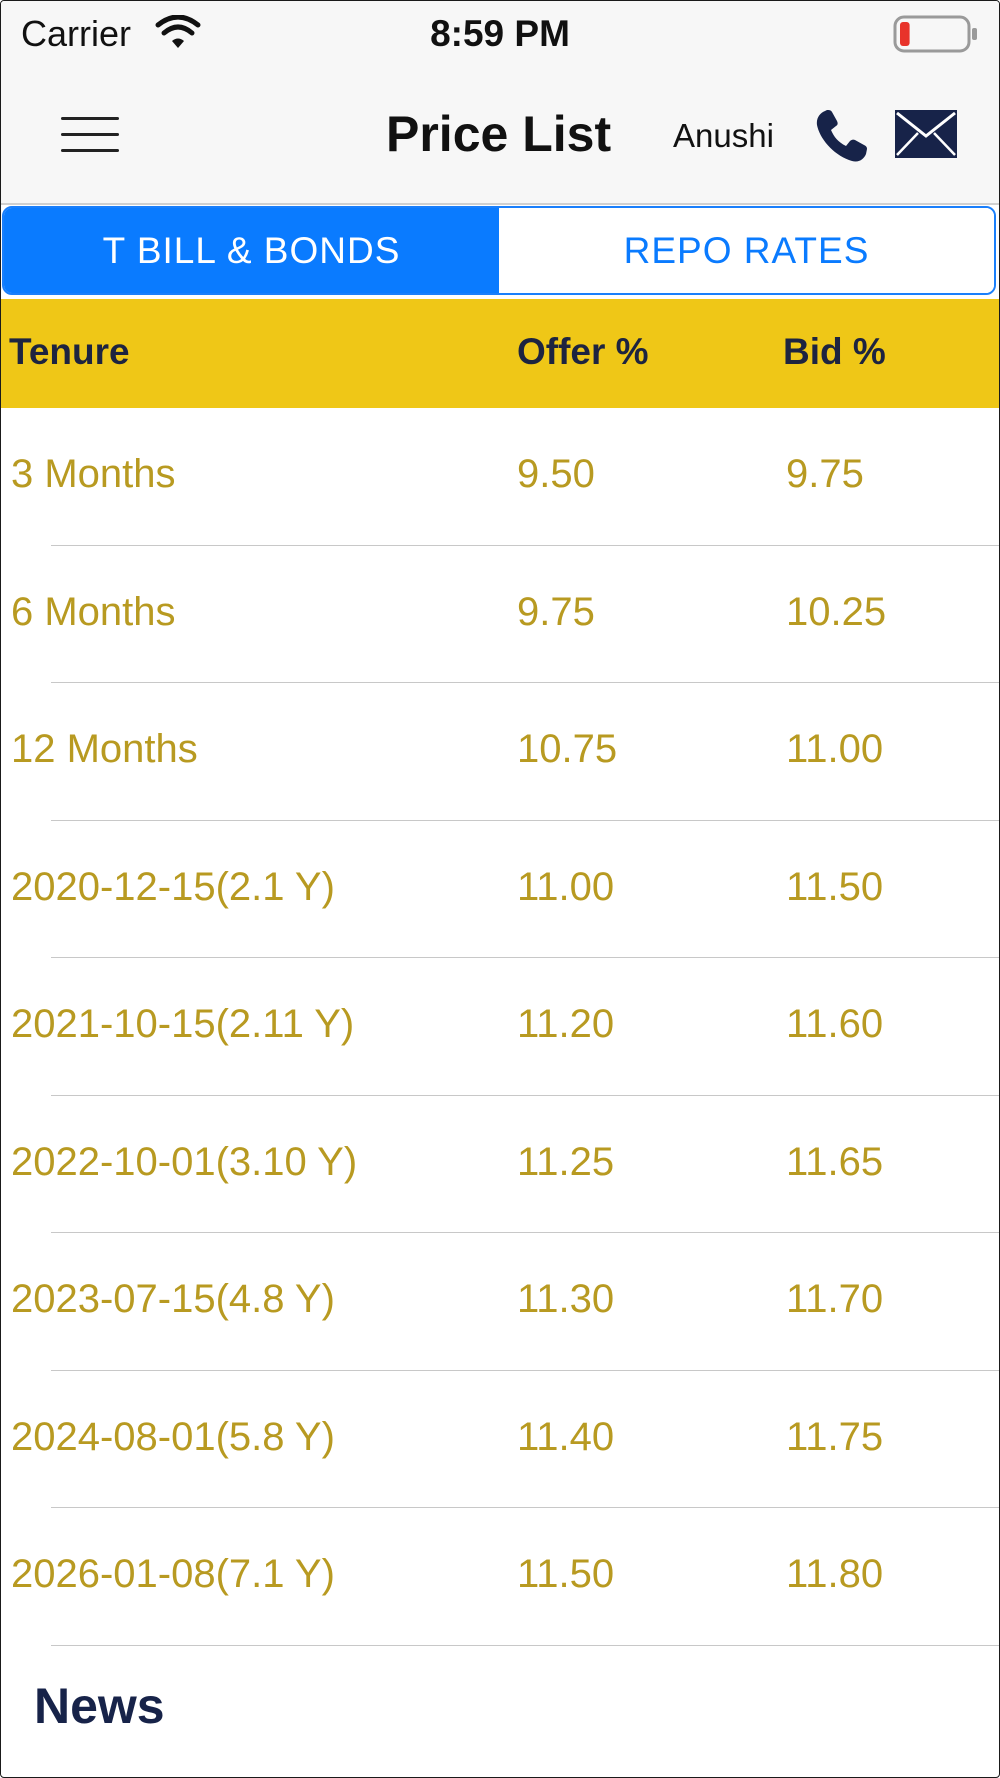 This screenshot has width=1000, height=1778. I want to click on nav-bar: Price List Anushi, so click(500, 137).